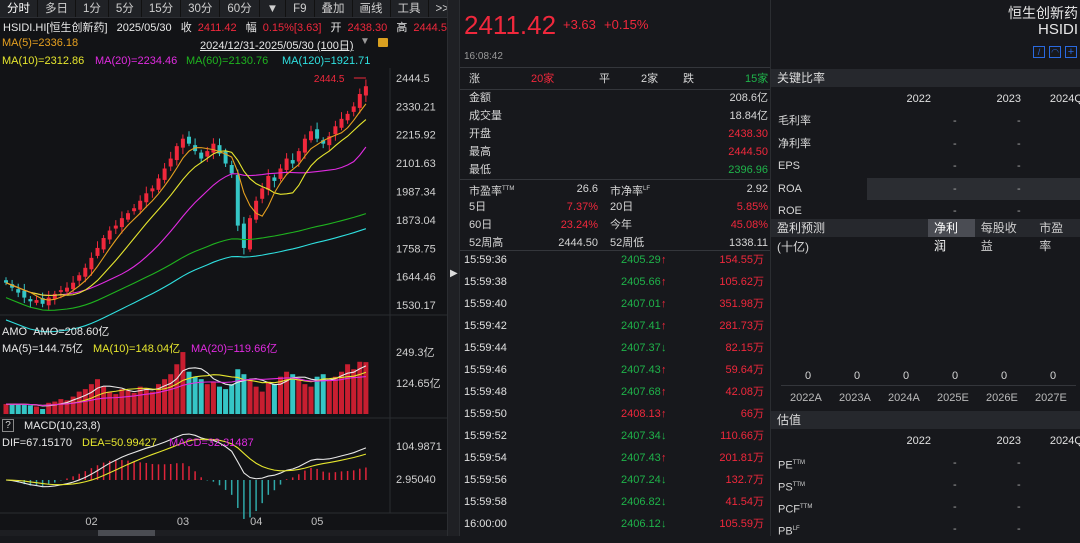 Image resolution: width=1080 pixels, height=543 pixels. What do you see at coordinates (1055, 52) in the screenshot?
I see `bell-icon: ◠` at bounding box center [1055, 52].